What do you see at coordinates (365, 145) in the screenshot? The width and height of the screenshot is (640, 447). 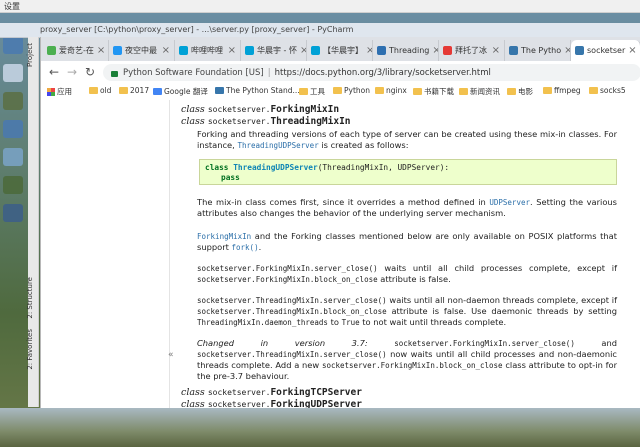 I see `paragraph-text: is created as follows:` at bounding box center [365, 145].